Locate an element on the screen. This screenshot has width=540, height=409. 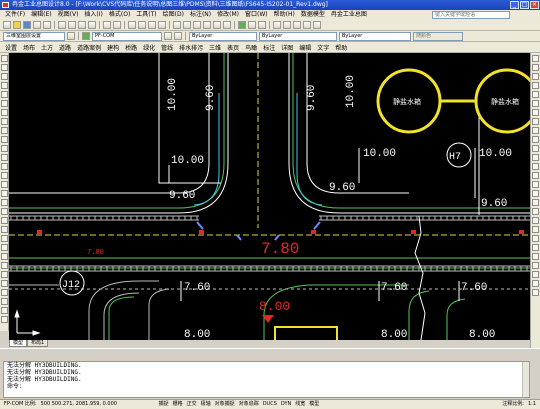
cmd-earthwork: 土方 is located at coordinates (47, 47).